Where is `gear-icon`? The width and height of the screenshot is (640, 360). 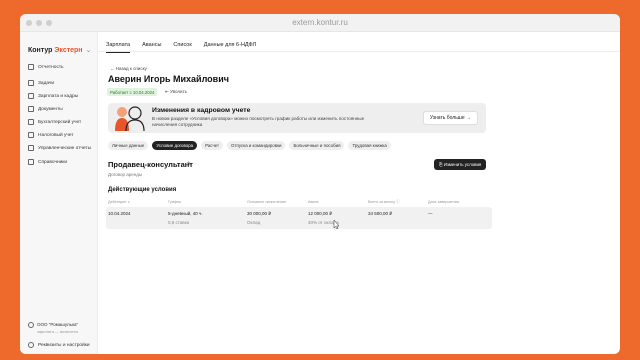
gear-icon is located at coordinates (31, 345).